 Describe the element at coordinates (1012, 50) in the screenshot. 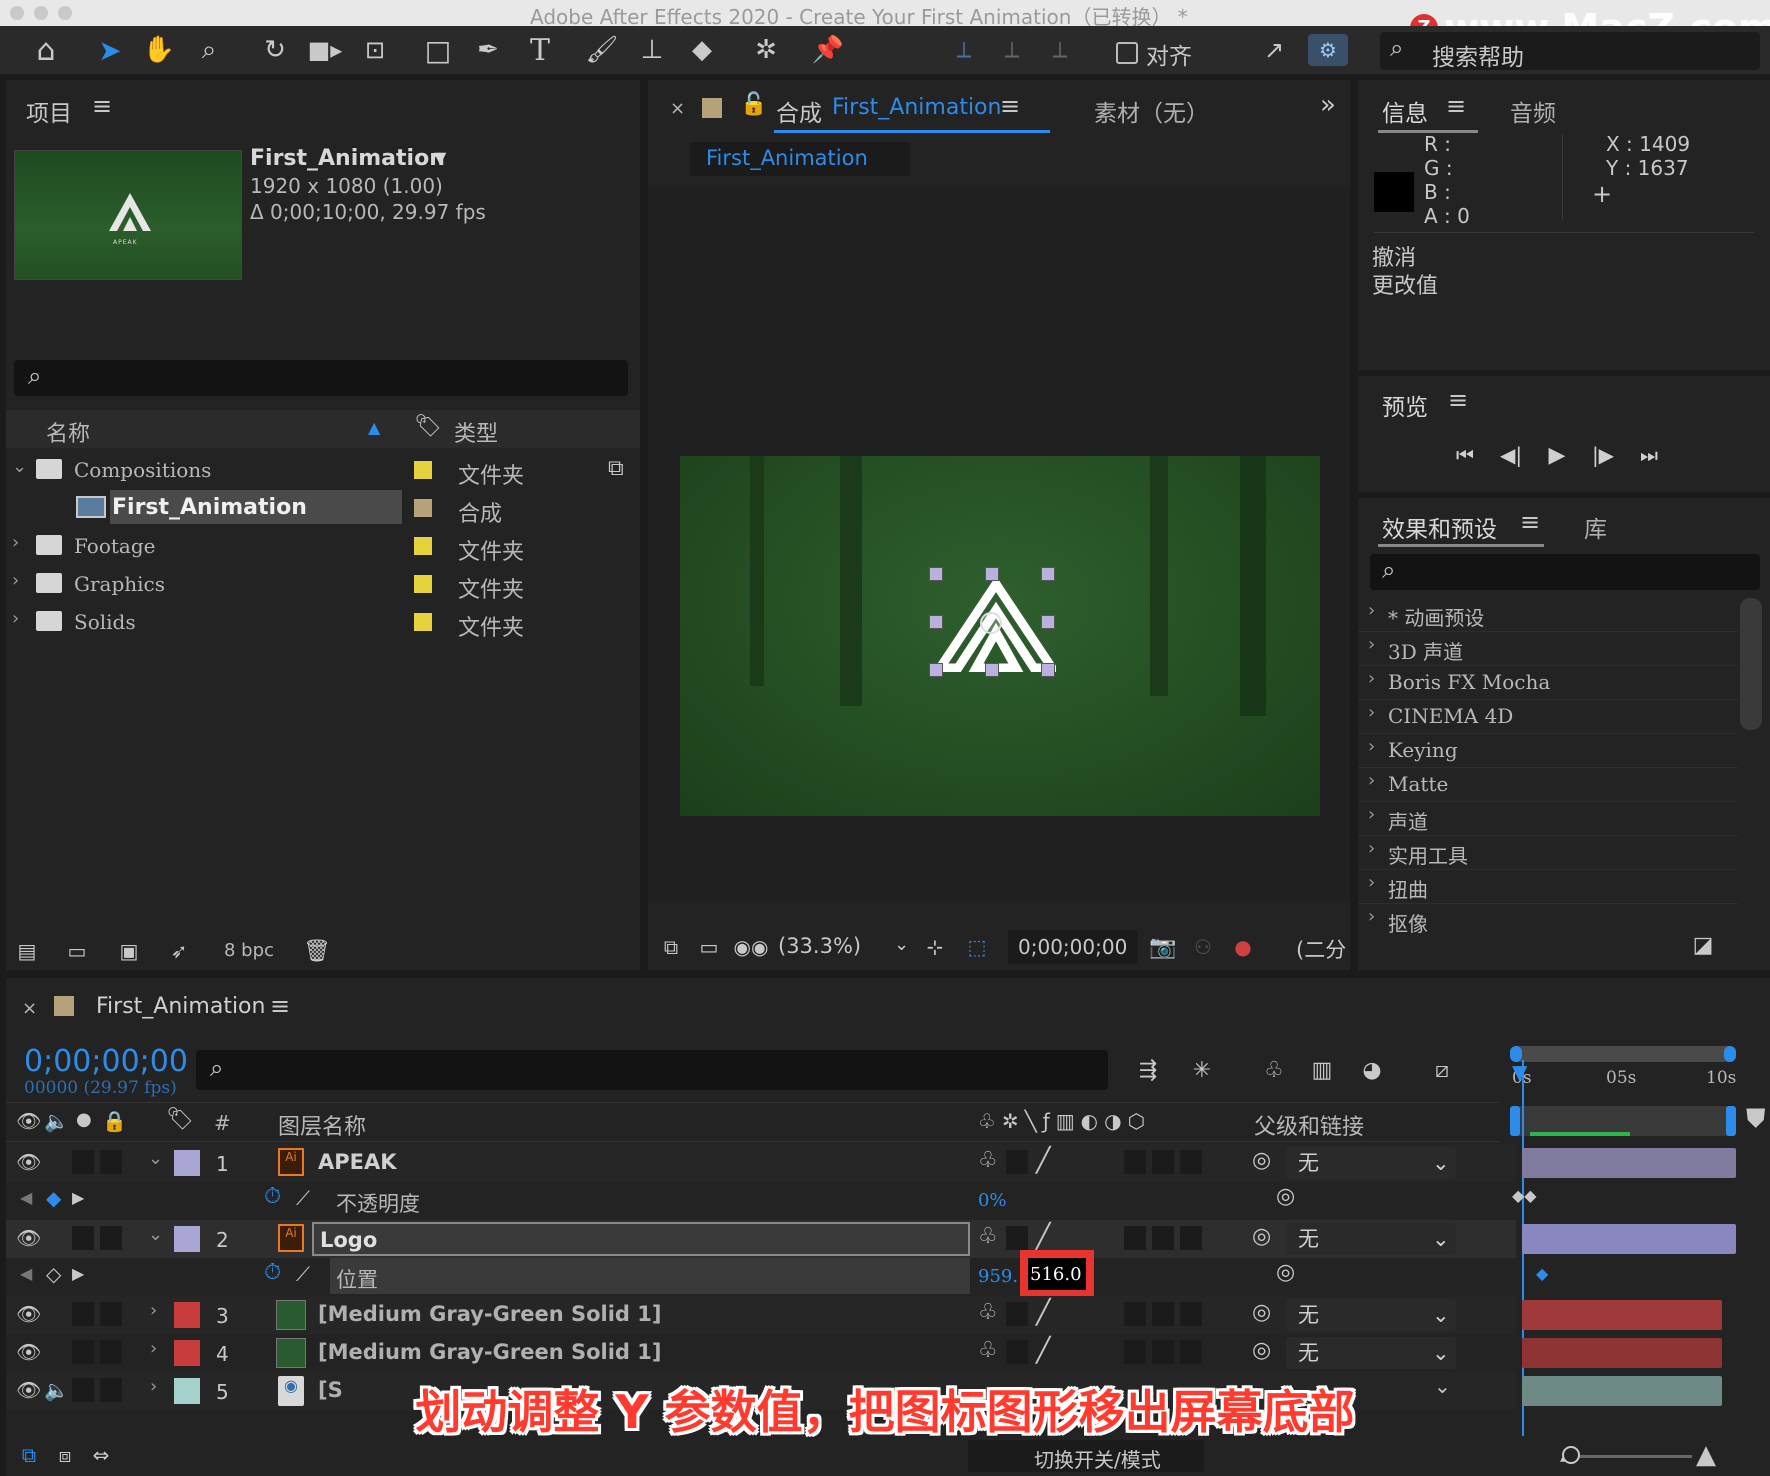

I see `axis-world-icon: ⟂` at that location.